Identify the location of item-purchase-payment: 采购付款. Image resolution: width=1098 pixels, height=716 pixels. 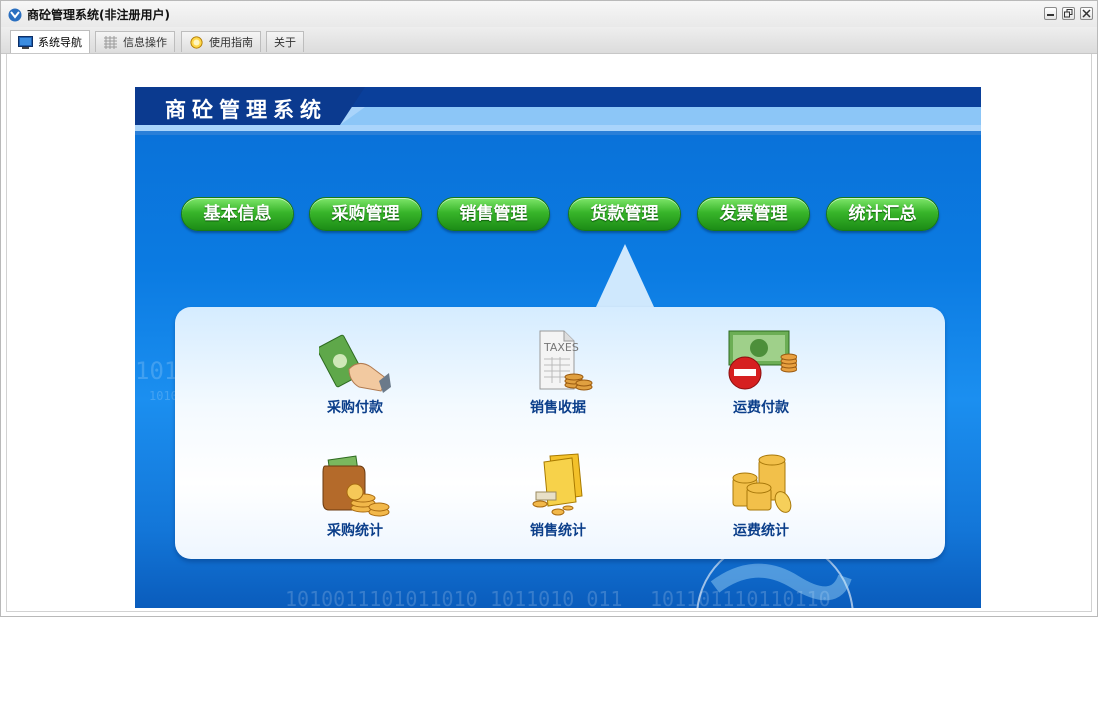
(355, 373).